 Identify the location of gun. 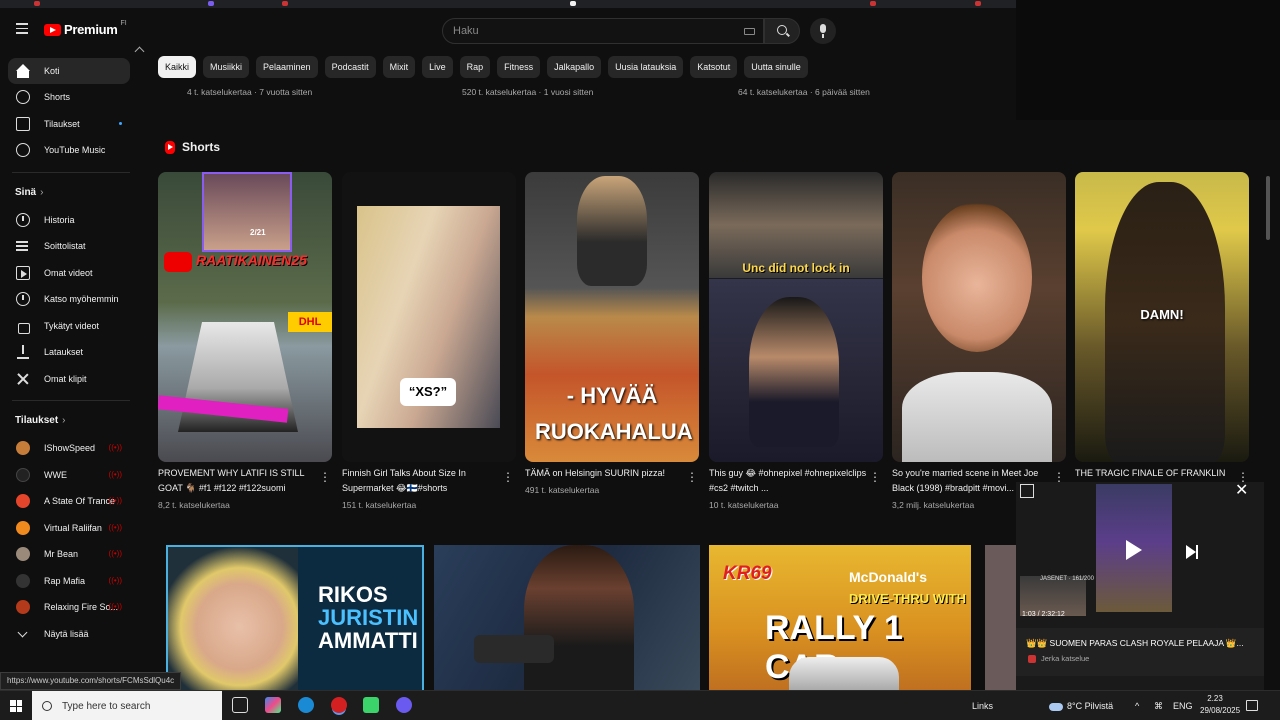
(514, 649).